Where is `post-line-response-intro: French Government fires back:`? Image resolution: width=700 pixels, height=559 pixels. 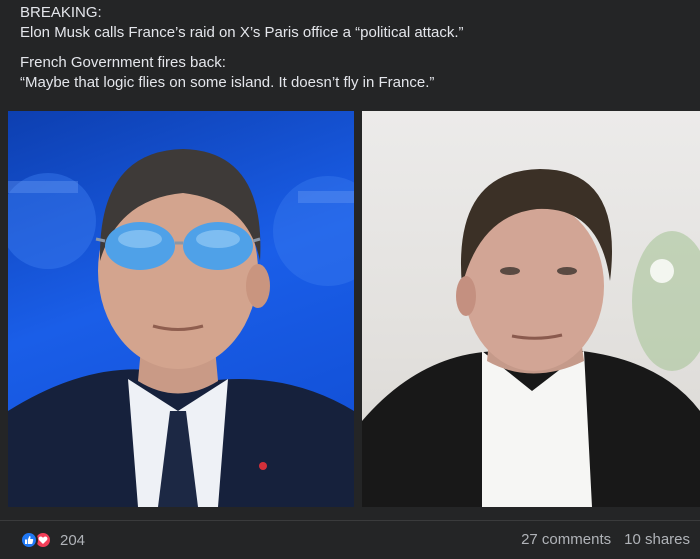
post-line-response-intro: French Government fires back: is located at coordinates (123, 62).